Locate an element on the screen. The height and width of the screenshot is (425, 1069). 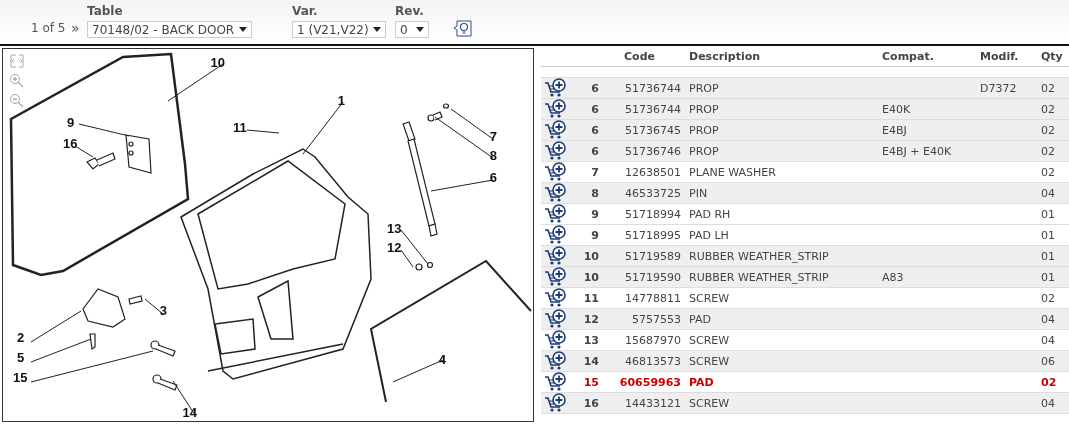
column-header: Compat. is located at coordinates (908, 56).